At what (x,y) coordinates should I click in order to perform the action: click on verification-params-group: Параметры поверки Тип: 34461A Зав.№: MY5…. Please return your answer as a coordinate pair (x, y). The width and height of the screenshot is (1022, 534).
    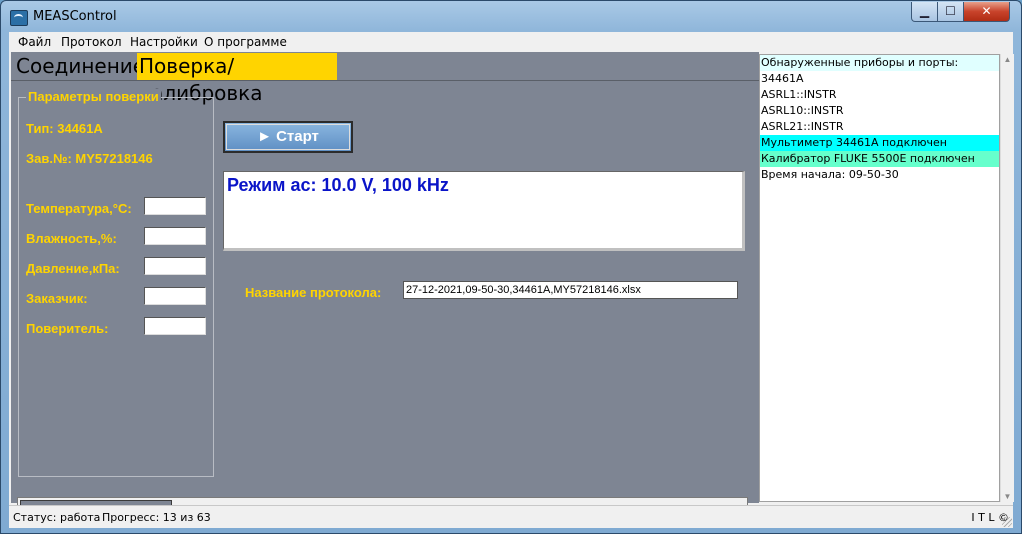
    Looking at the image, I should click on (116, 283).